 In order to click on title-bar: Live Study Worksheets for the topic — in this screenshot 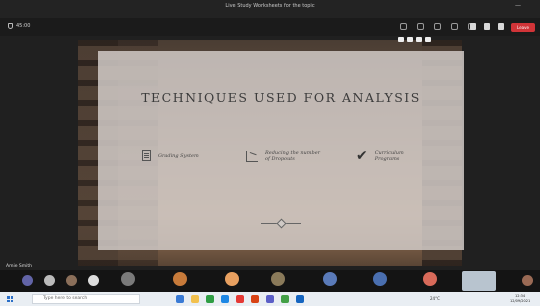, I will do `click(270, 9)`.